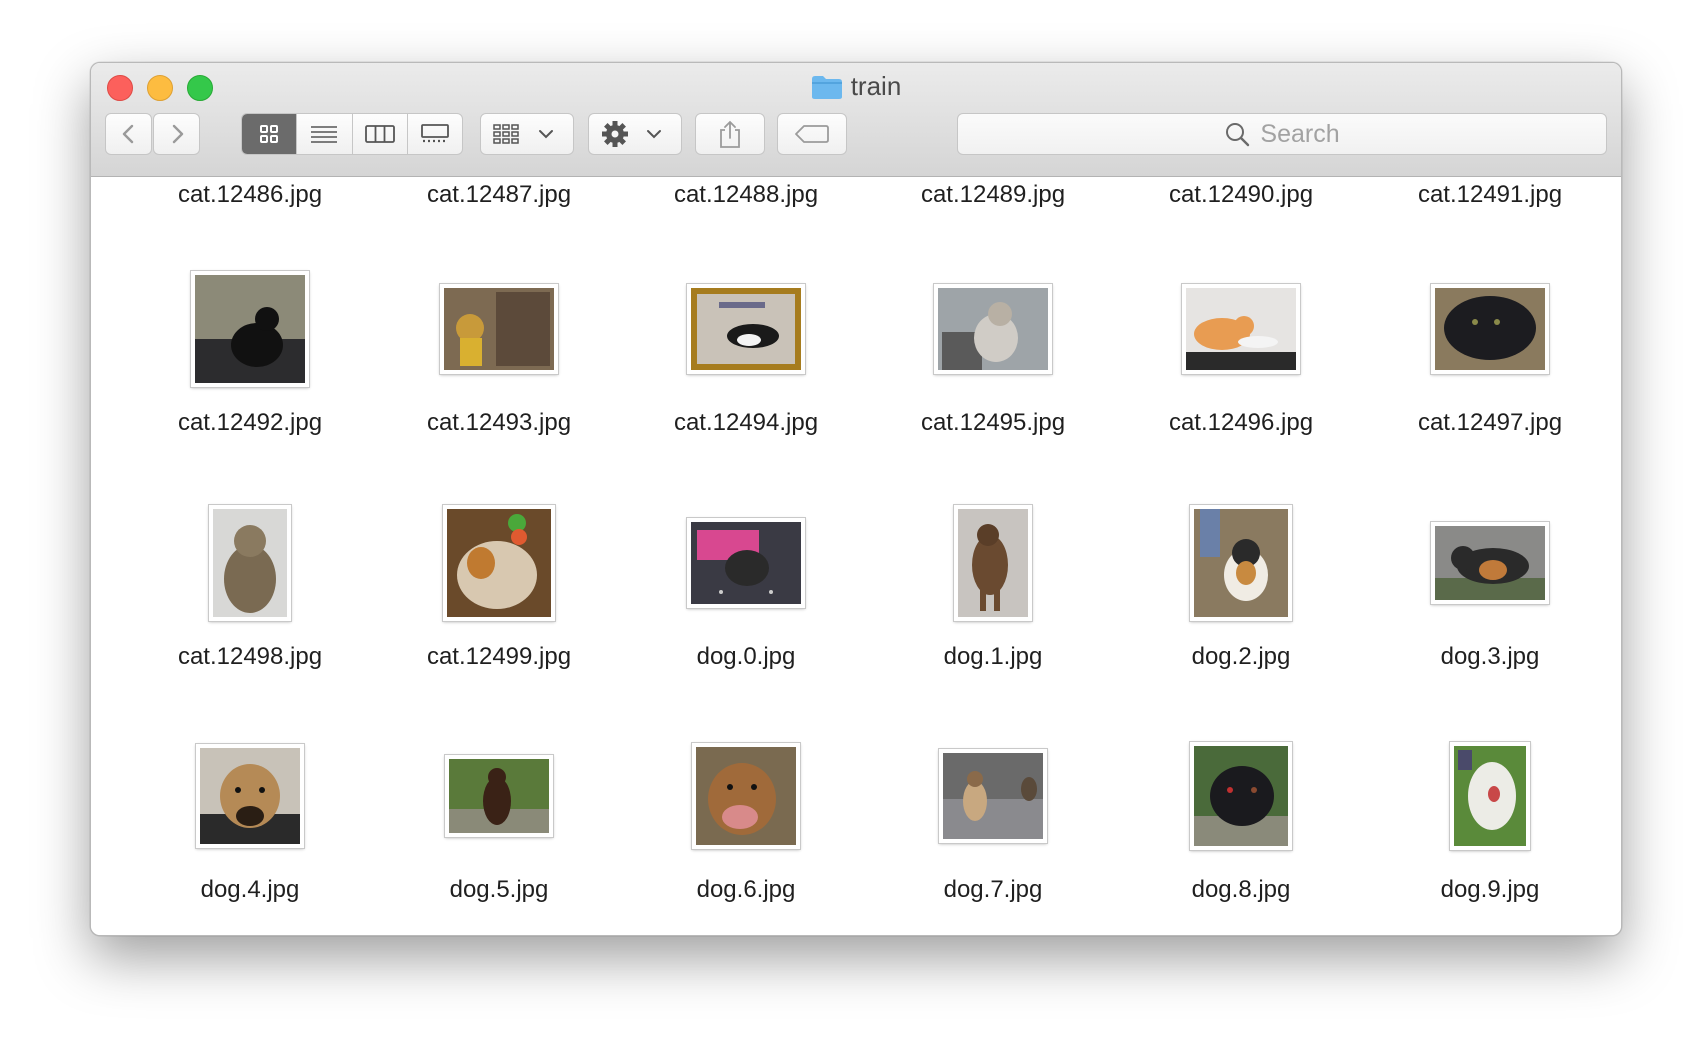 The image size is (1708, 1052). I want to click on file-name: cat.12487.jpg, so click(499, 195).